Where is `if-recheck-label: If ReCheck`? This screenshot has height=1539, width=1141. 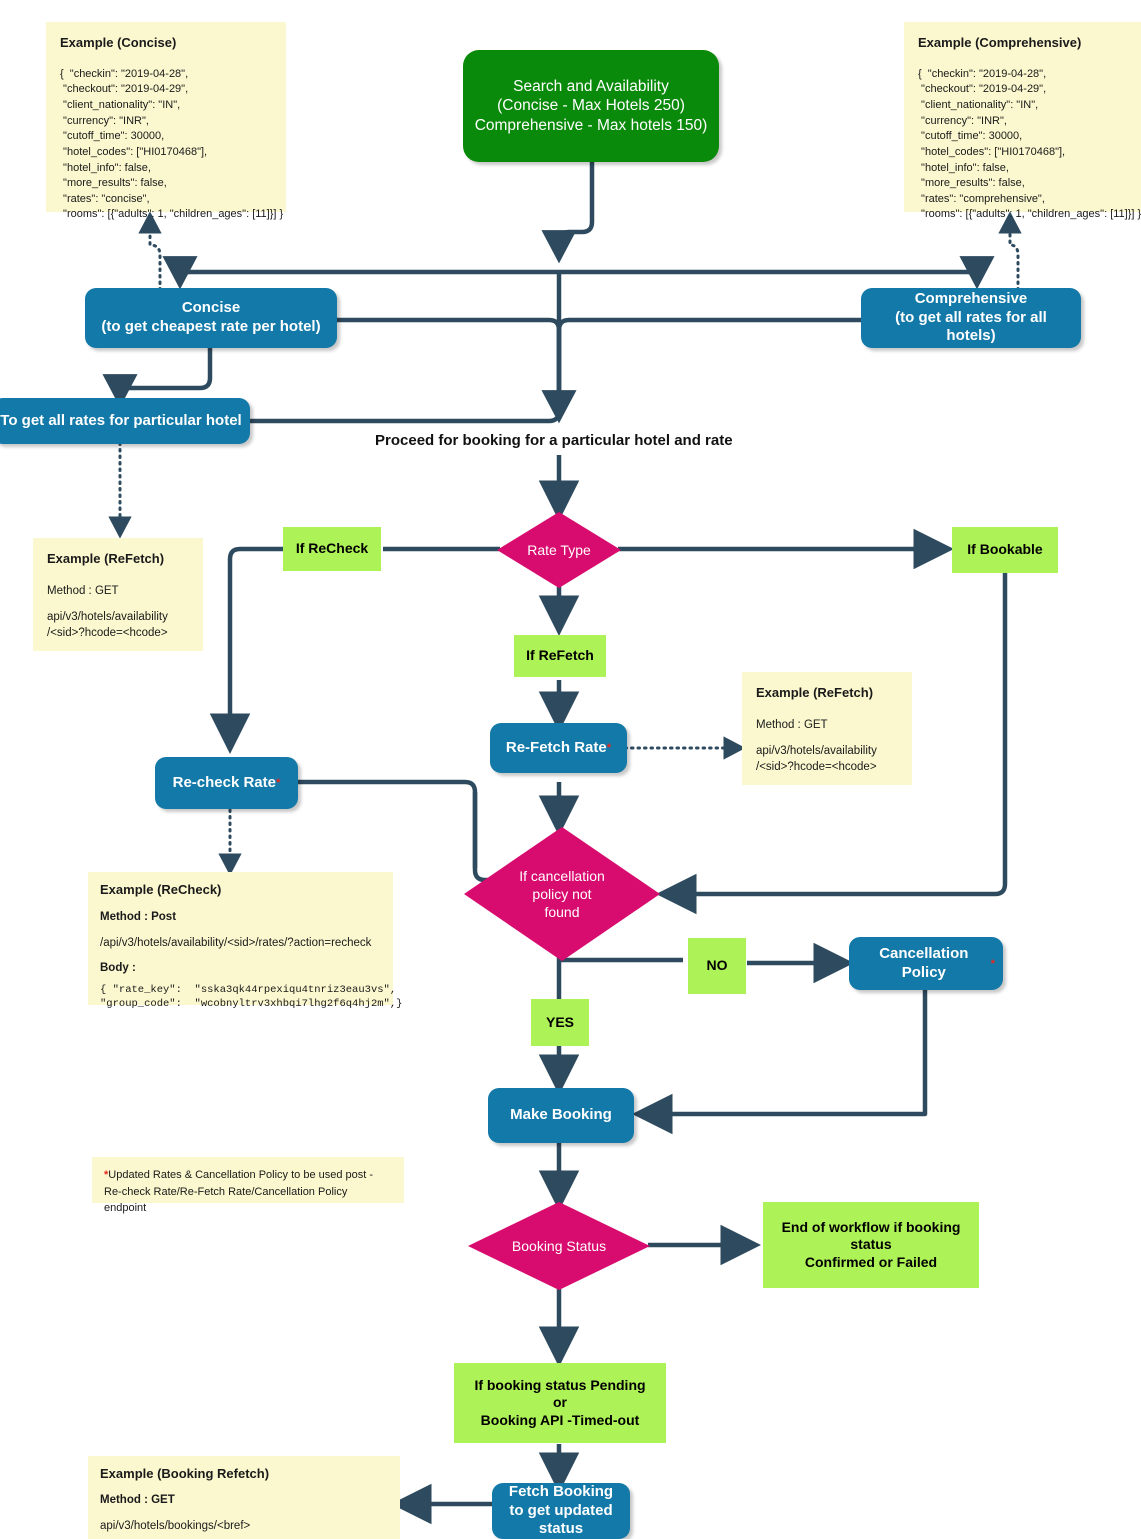
if-recheck-label: If ReCheck is located at coordinates (332, 548).